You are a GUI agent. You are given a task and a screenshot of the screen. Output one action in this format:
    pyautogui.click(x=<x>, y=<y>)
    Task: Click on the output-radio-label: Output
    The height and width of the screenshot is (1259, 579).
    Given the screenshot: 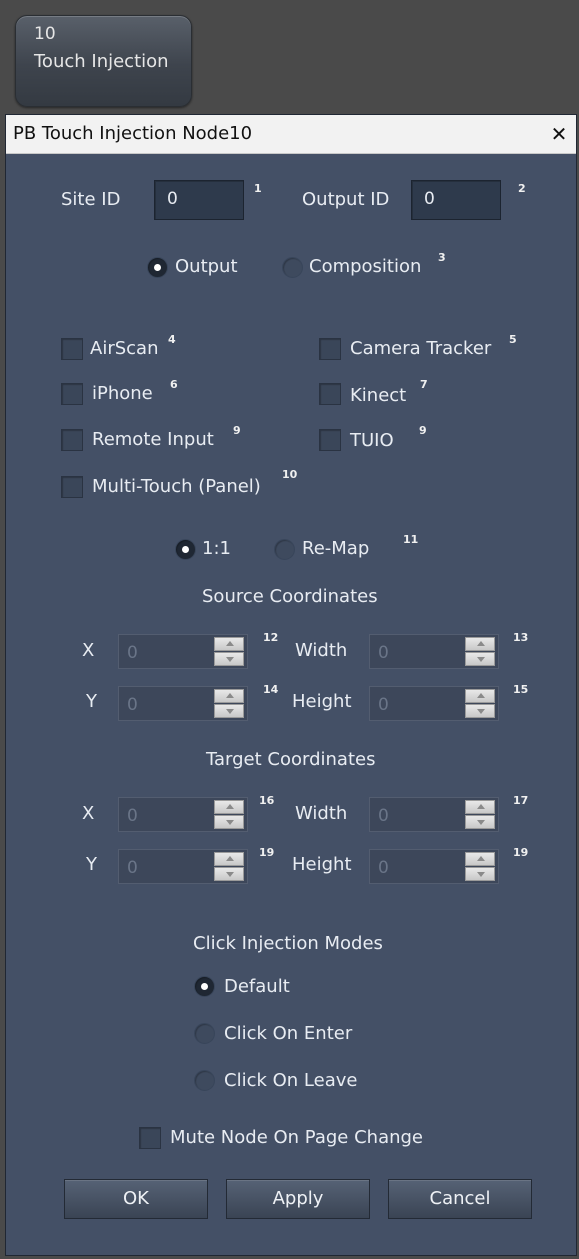 What is the action you would take?
    pyautogui.click(x=206, y=266)
    